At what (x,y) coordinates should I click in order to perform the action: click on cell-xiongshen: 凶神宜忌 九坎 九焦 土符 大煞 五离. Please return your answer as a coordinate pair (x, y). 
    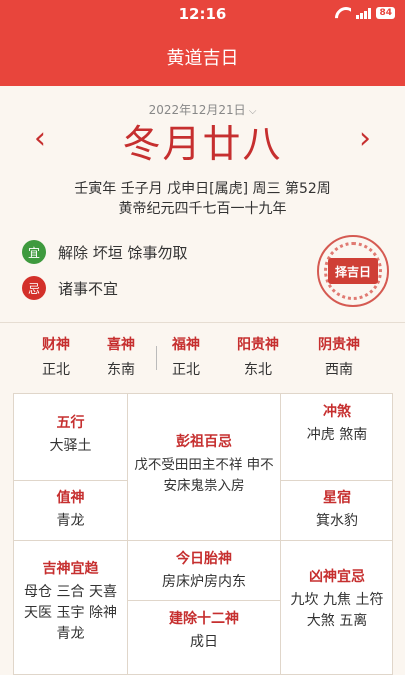
    Looking at the image, I should click on (337, 599).